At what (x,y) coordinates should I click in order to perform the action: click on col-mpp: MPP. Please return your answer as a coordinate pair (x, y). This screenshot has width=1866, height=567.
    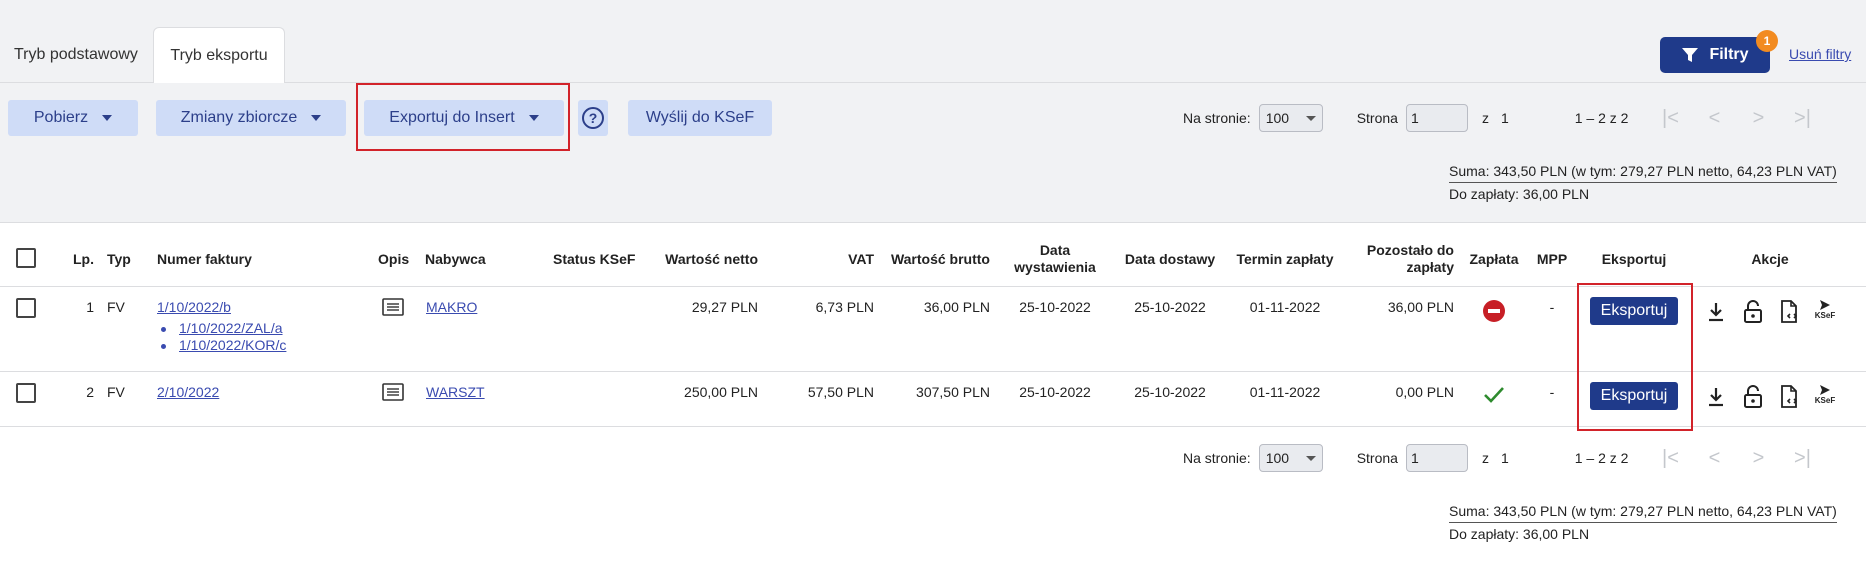
    Looking at the image, I should click on (1552, 259).